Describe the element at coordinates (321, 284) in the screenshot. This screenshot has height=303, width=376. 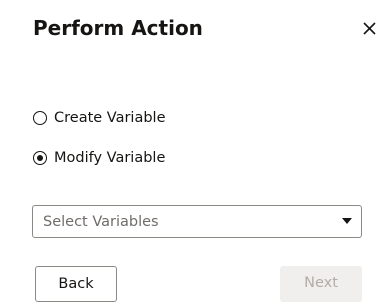
I see `next-button: Next` at that location.